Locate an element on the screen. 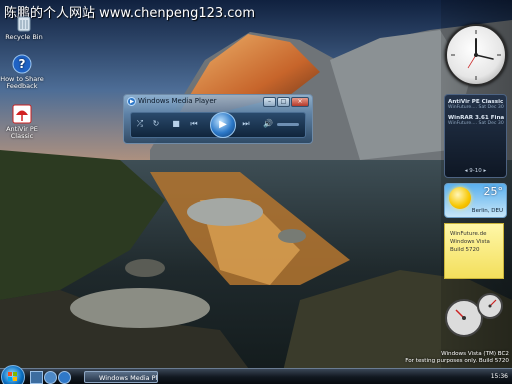 Image resolution: width=512 pixels, height=384 pixels. media-player-window: Windows Media Player – □ × ⤮ ↻ ■ ⏮ ▶ ⏭ 🔊 is located at coordinates (218, 119).